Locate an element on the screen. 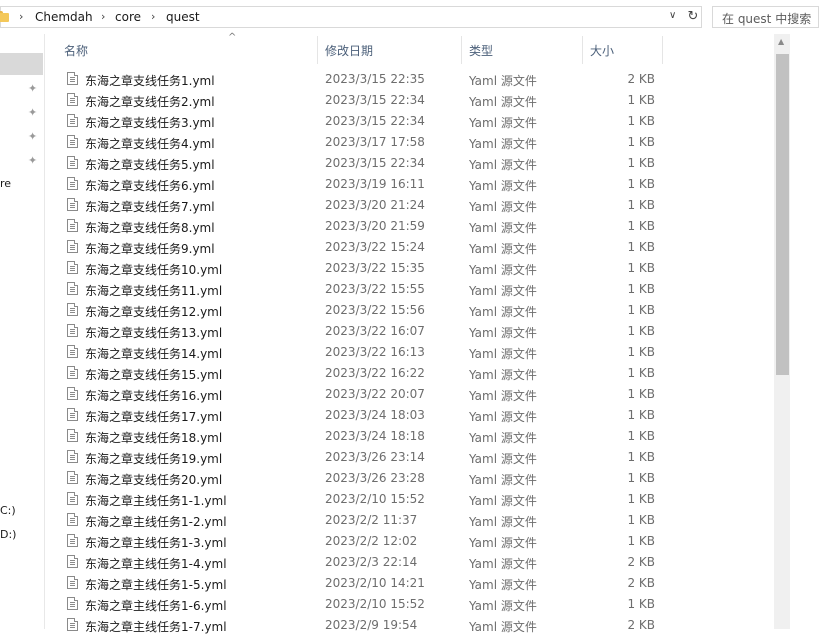  file-row: 东海之章支线任务1.yml 2023/3/15 22:35 Yaml 源文件 2 KB is located at coordinates (409, 78).